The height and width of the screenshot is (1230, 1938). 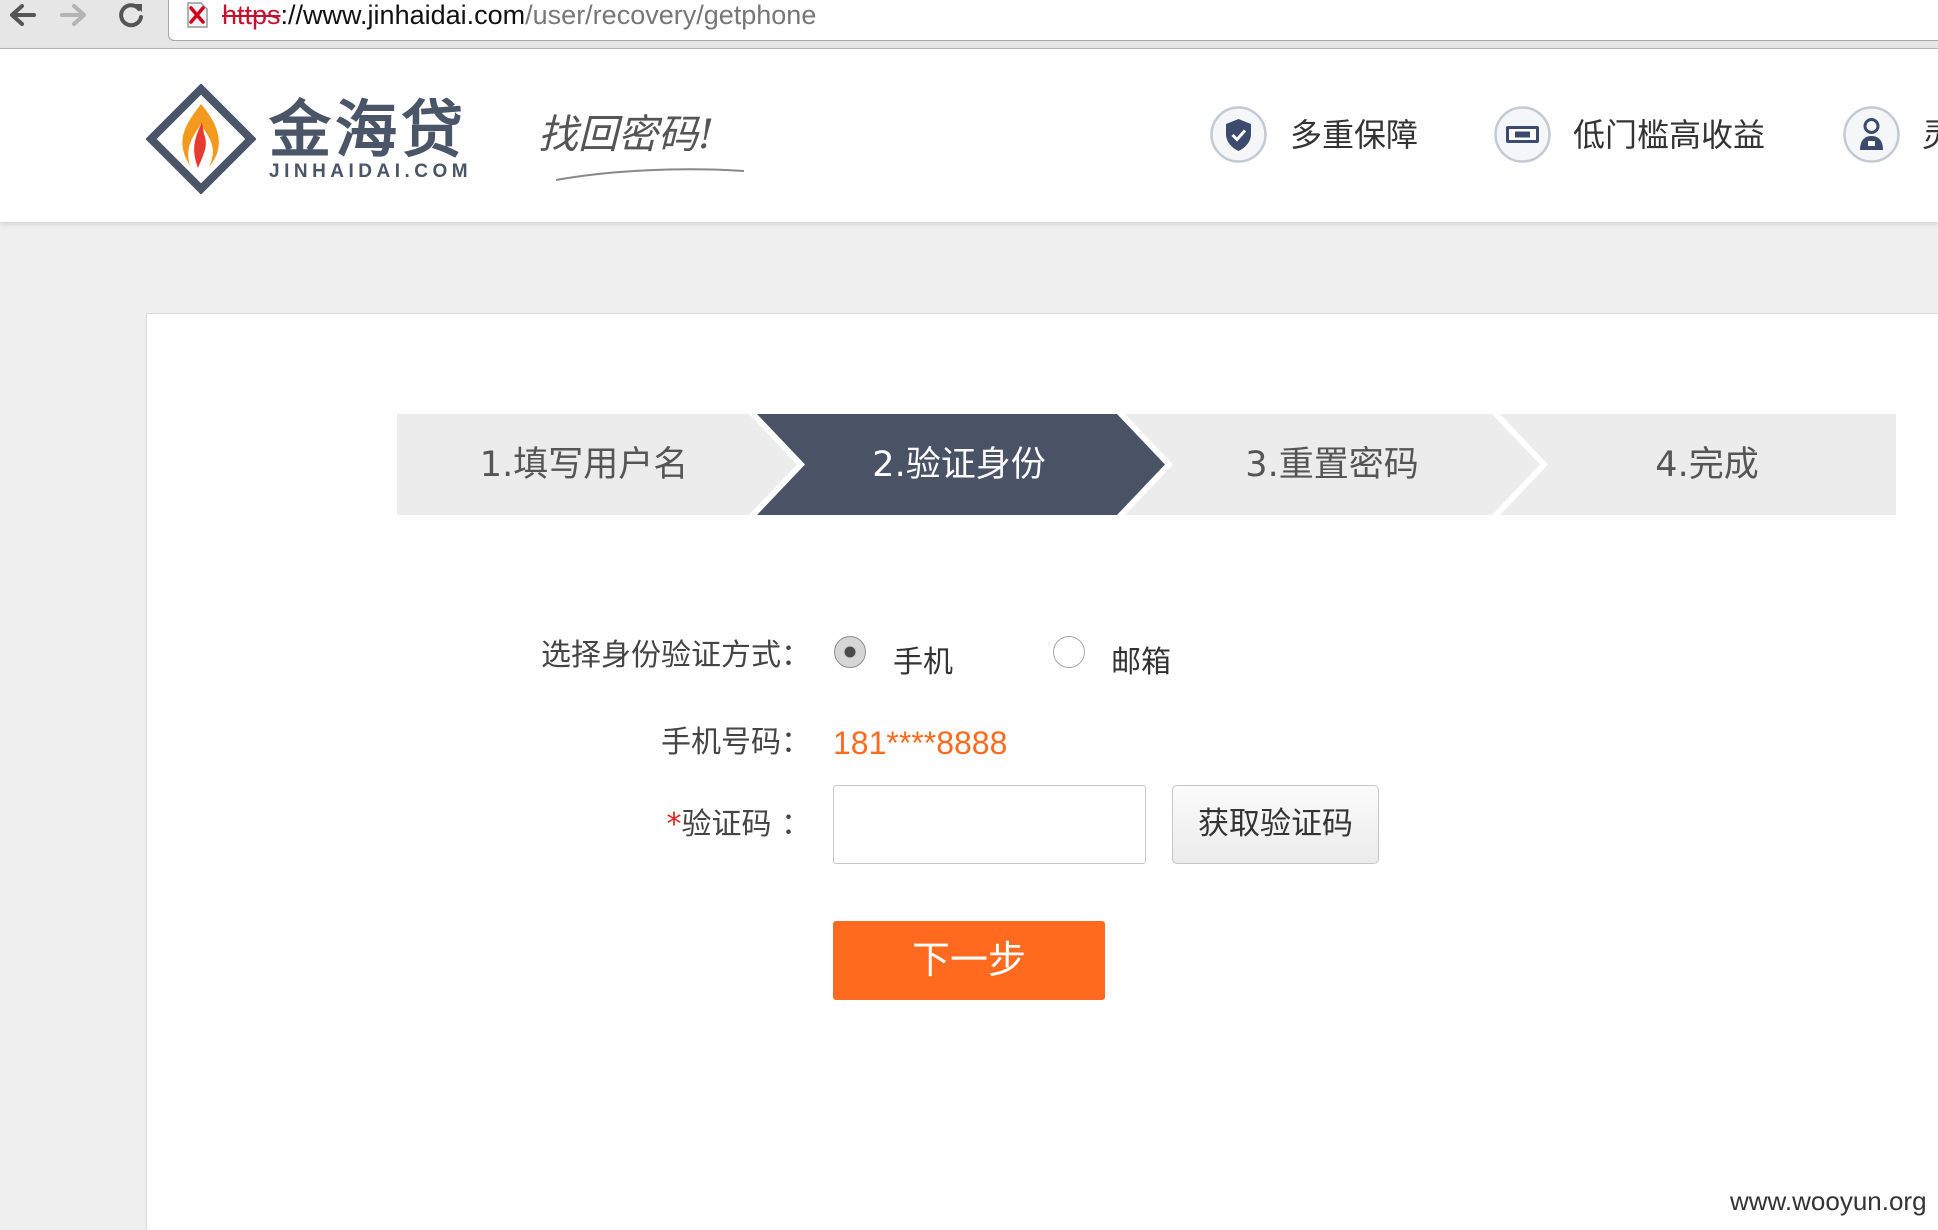 I want to click on step-username: 1.填写用户名, so click(x=597, y=464).